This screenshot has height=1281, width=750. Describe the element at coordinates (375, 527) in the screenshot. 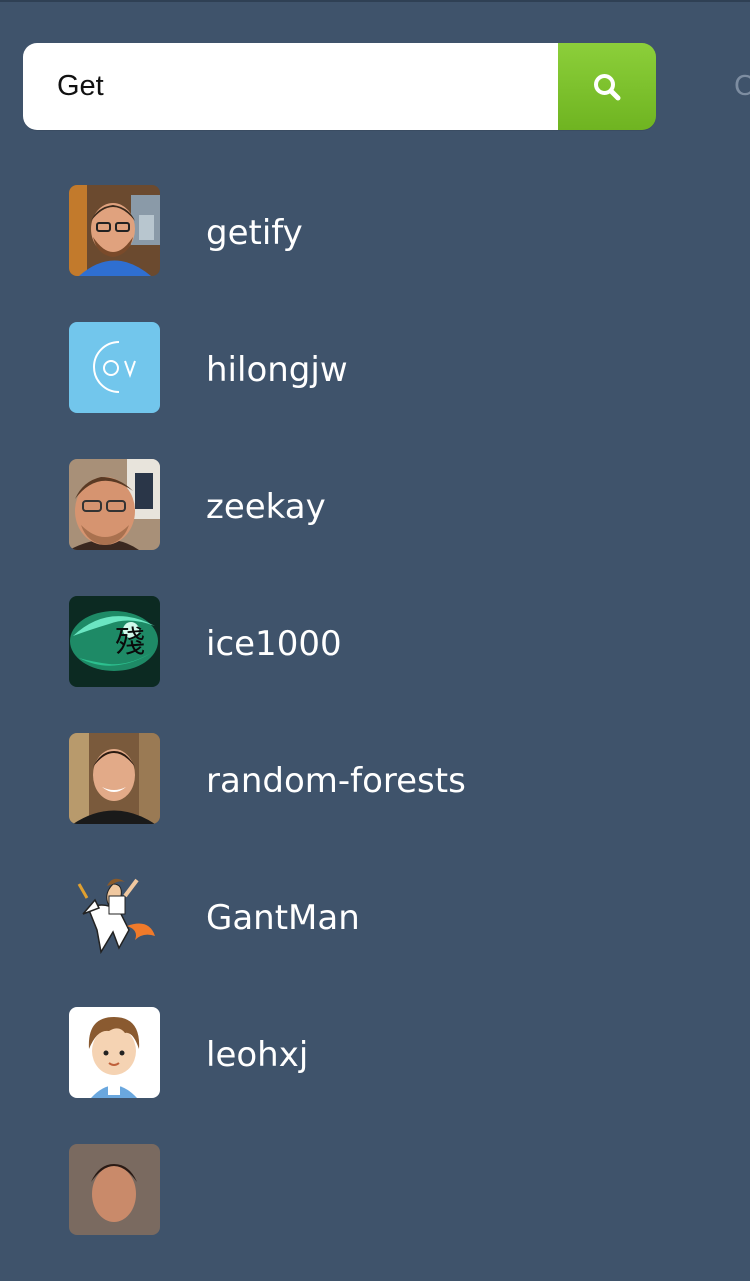

I see `list-item: zeekay` at that location.